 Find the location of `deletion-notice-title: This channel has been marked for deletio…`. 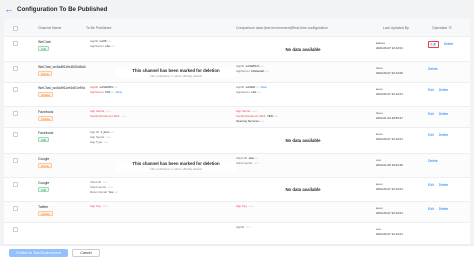

deletion-notice-title: This channel has been marked for deletio… is located at coordinates (176, 163).